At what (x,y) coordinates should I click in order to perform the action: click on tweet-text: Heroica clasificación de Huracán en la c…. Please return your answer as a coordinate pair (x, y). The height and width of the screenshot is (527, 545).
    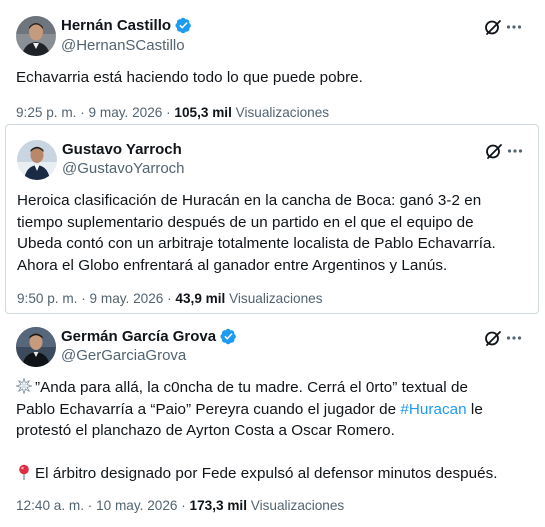
    Looking at the image, I should click on (256, 233).